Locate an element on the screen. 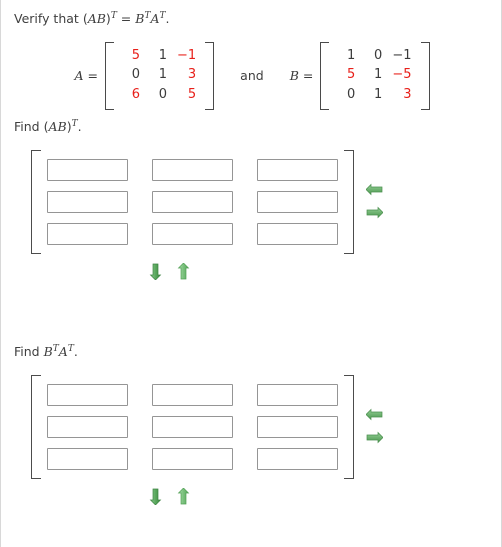  answer-1-inputs-grid is located at coordinates (192, 202).